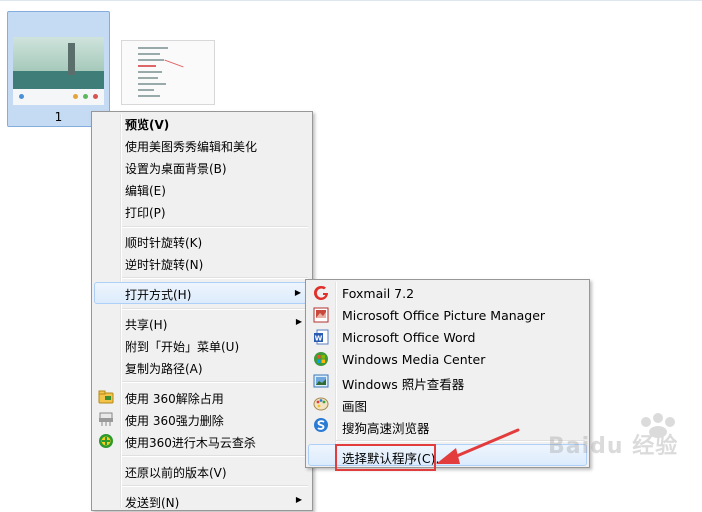 The width and height of the screenshot is (702, 512). What do you see at coordinates (202, 419) in the screenshot?
I see `menu-item-360-shred: 使用 360强力删除` at bounding box center [202, 419].